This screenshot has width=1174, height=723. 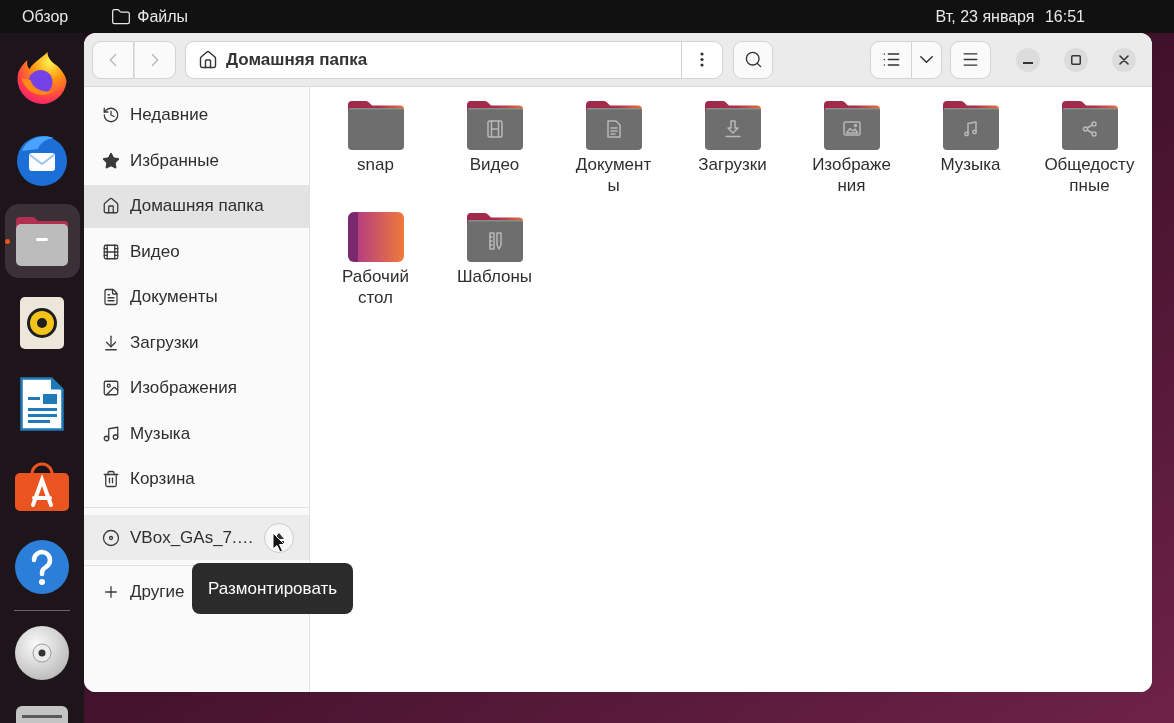 I want to click on path-label: Домашняя папка, so click(x=297, y=59).